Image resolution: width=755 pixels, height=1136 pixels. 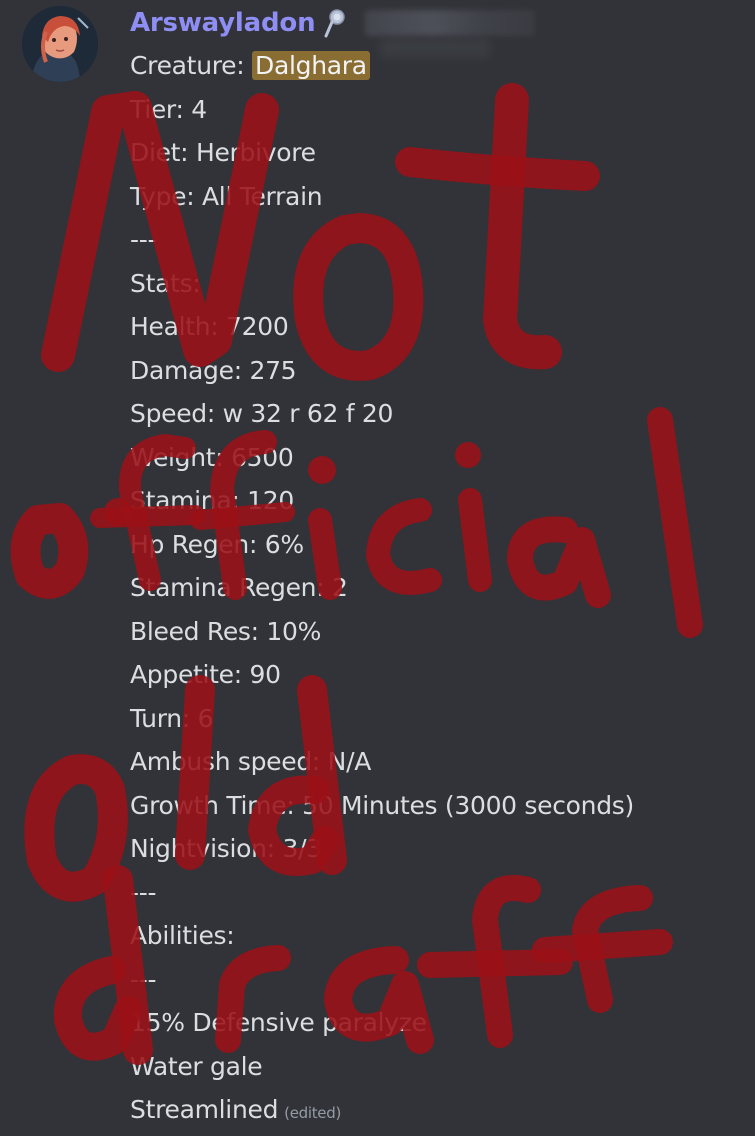 I want to click on stamina-line: Stamina: 120, so click(x=212, y=500).